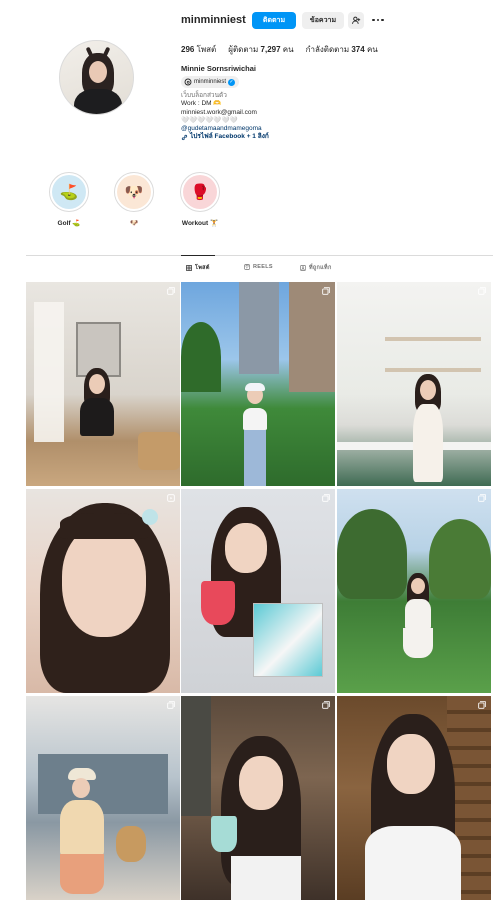 This screenshot has height=903, width=503. What do you see at coordinates (229, 137) in the screenshot?
I see `profile-links-label: ไปรไฟล์ Facebook + 1 ลิงก์` at bounding box center [229, 137].